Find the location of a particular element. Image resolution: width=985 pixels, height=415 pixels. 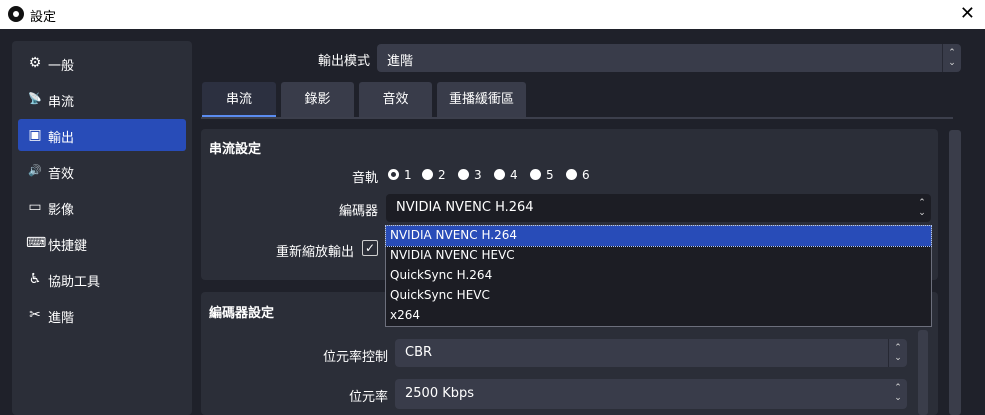

sidebar-item-label: 影像 is located at coordinates (61, 210).